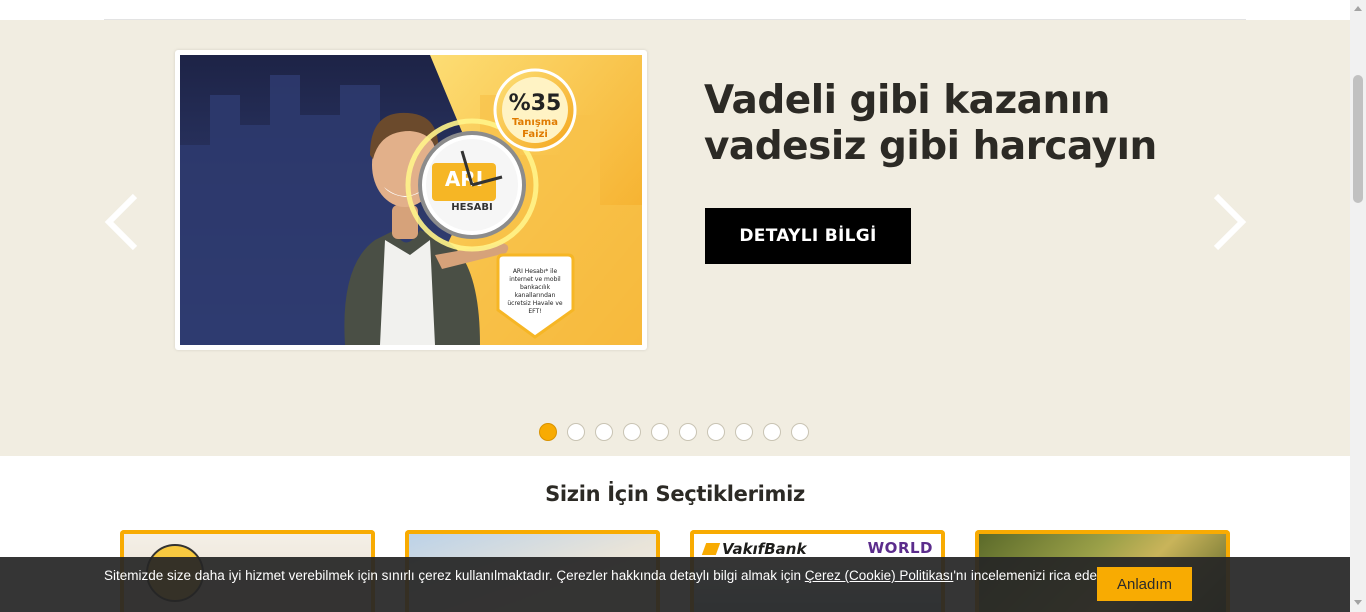 The height and width of the screenshot is (612, 1366). I want to click on scrollbar-thumb, so click(1358, 139).